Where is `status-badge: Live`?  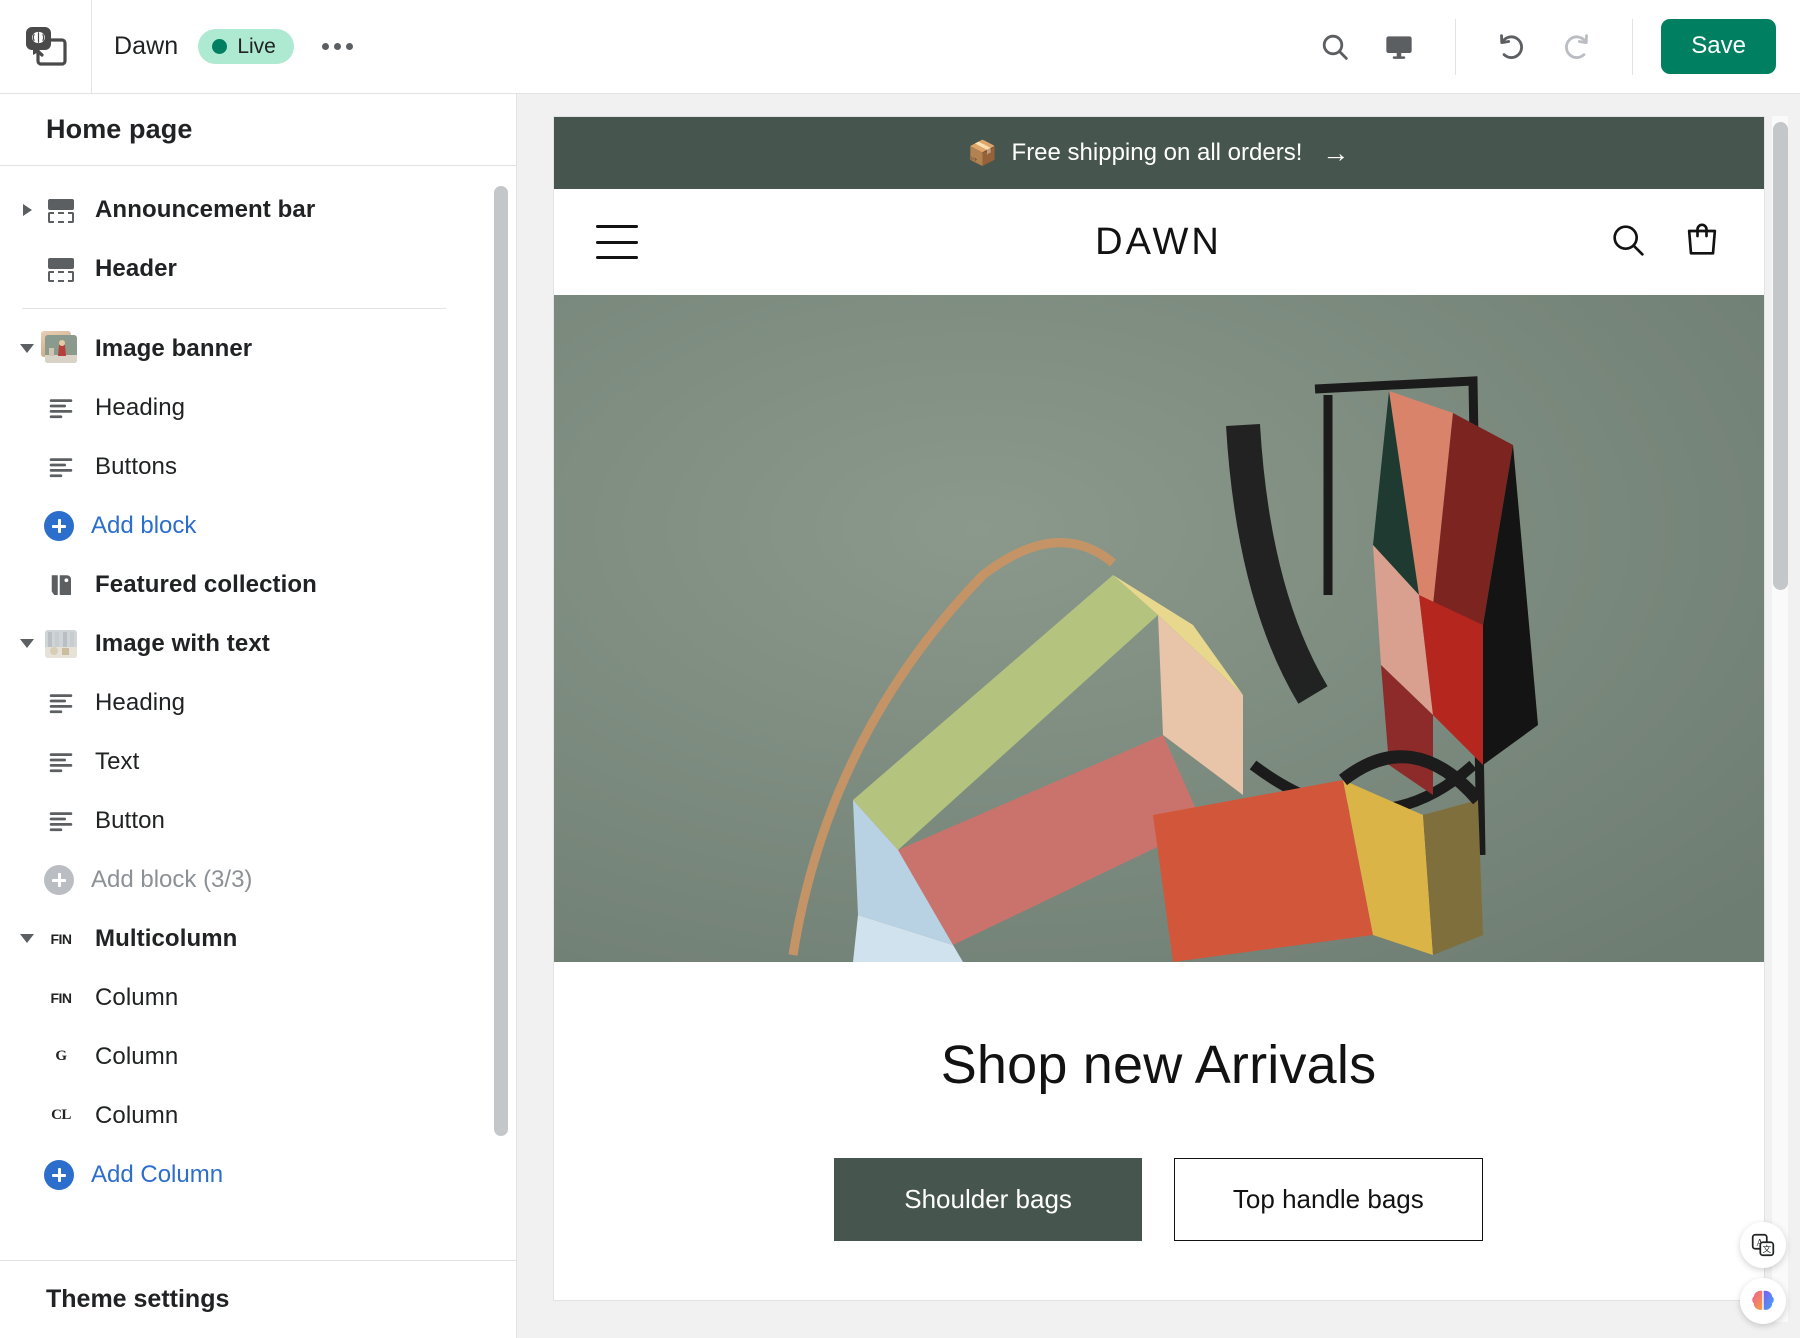 status-badge: Live is located at coordinates (246, 46).